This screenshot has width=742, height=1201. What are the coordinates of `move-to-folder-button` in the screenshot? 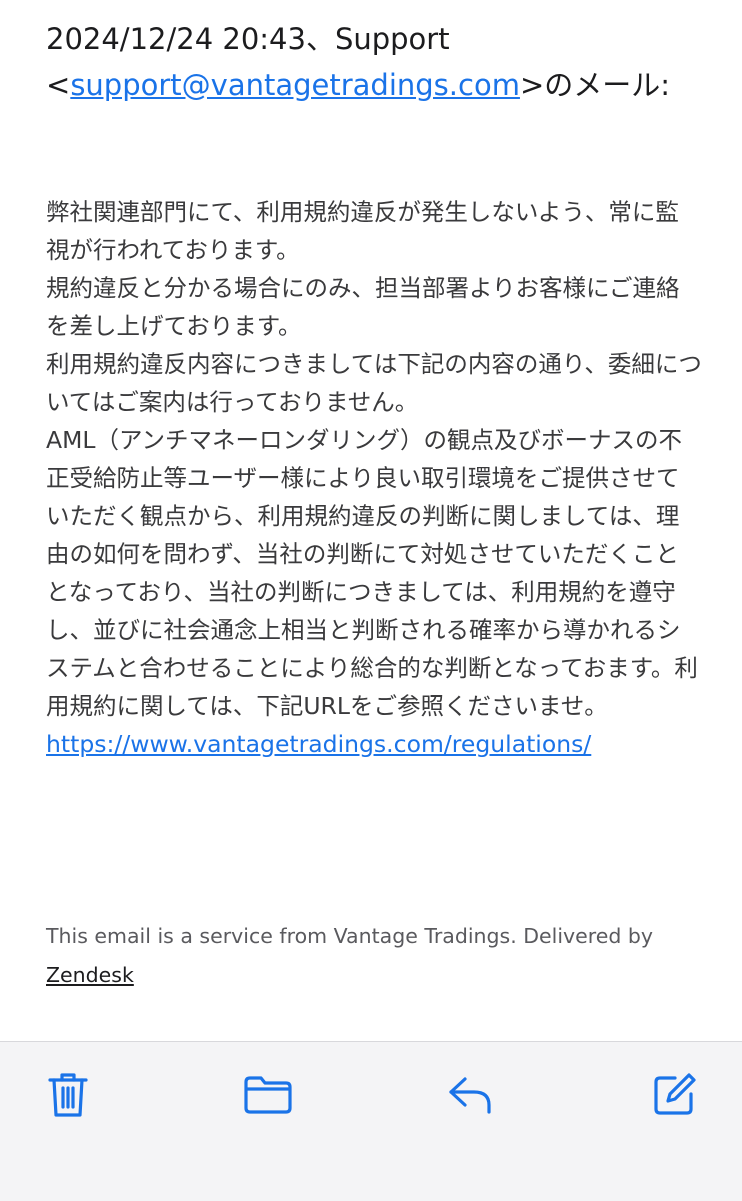 It's located at (268, 1095).